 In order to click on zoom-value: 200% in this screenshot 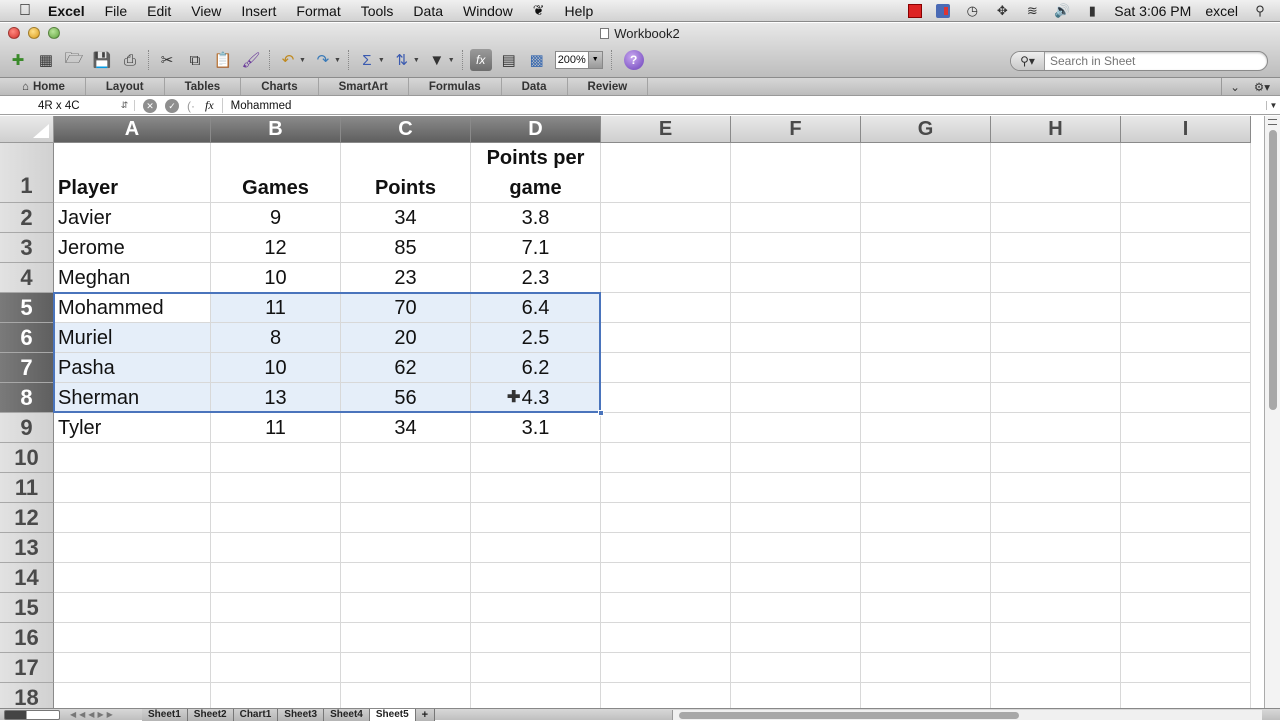, I will do `click(571, 60)`.